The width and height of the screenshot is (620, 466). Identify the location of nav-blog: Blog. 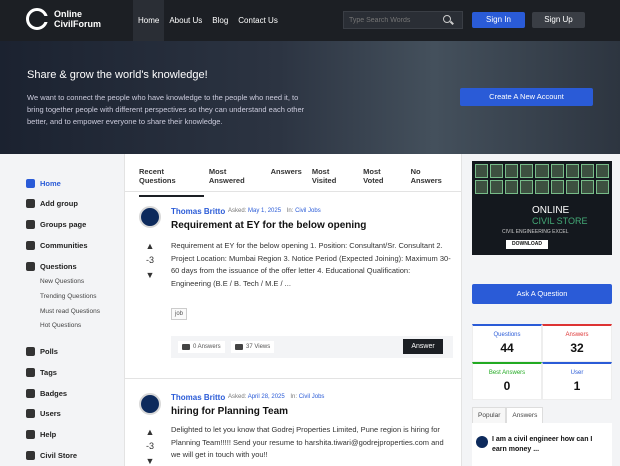
(220, 20).